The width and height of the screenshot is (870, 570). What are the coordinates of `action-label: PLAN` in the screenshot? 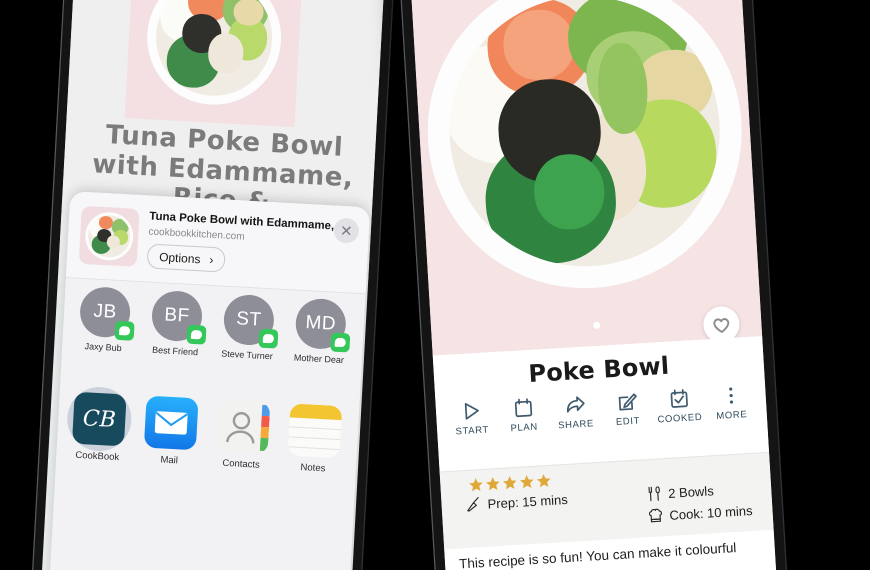 It's located at (524, 428).